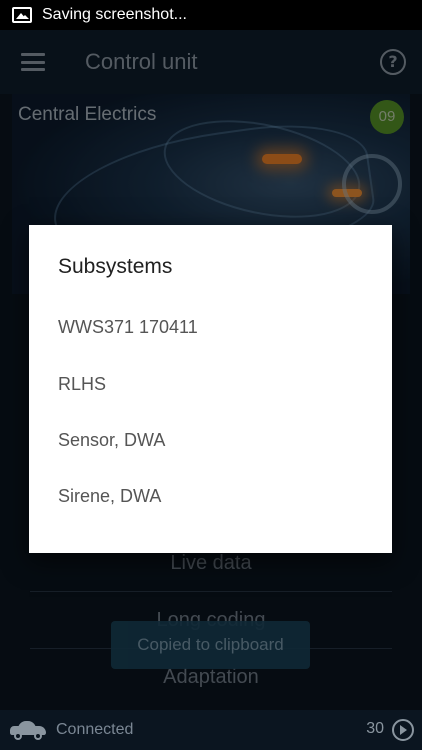 Image resolution: width=422 pixels, height=750 pixels. I want to click on subsystem-item: Sirene, DWA, so click(109, 496).